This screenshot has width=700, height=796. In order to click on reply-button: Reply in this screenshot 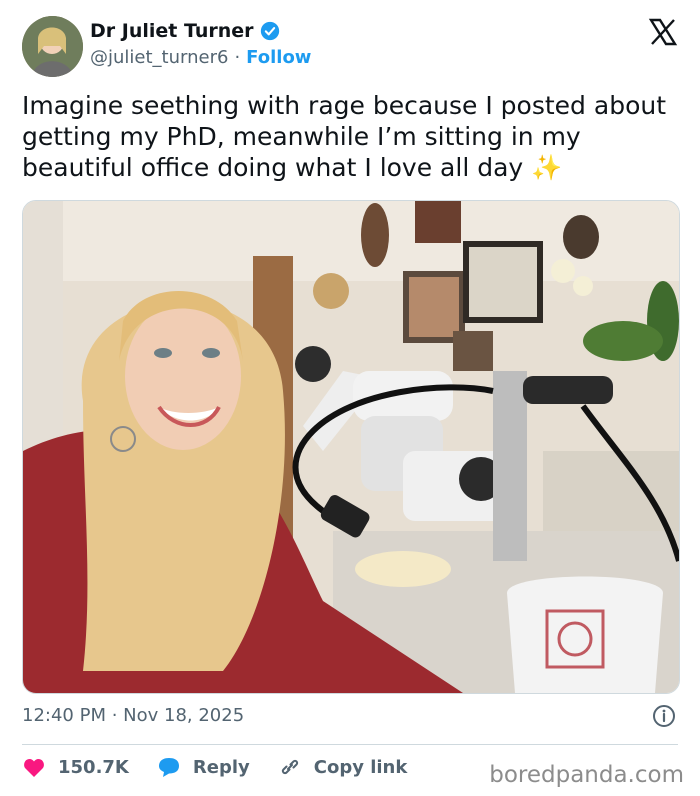, I will do `click(203, 767)`.